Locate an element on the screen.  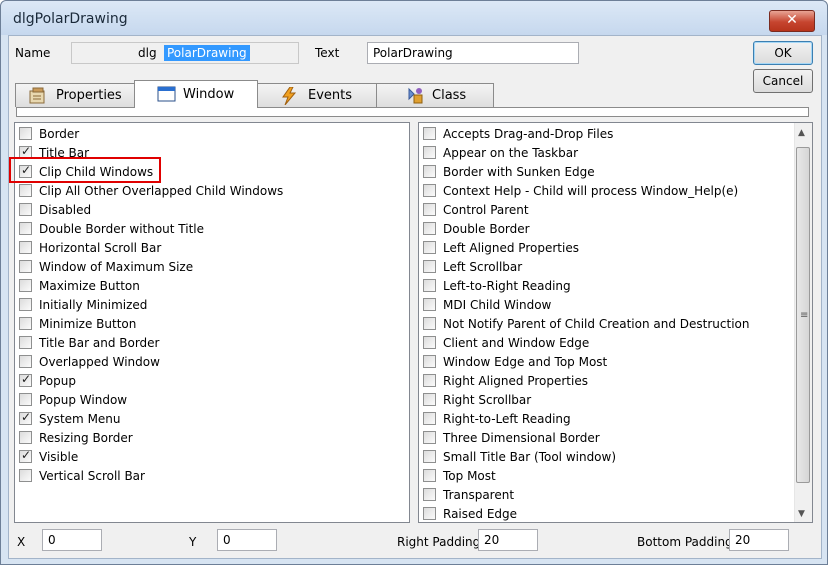
right-padding-input: 20 is located at coordinates (508, 540).